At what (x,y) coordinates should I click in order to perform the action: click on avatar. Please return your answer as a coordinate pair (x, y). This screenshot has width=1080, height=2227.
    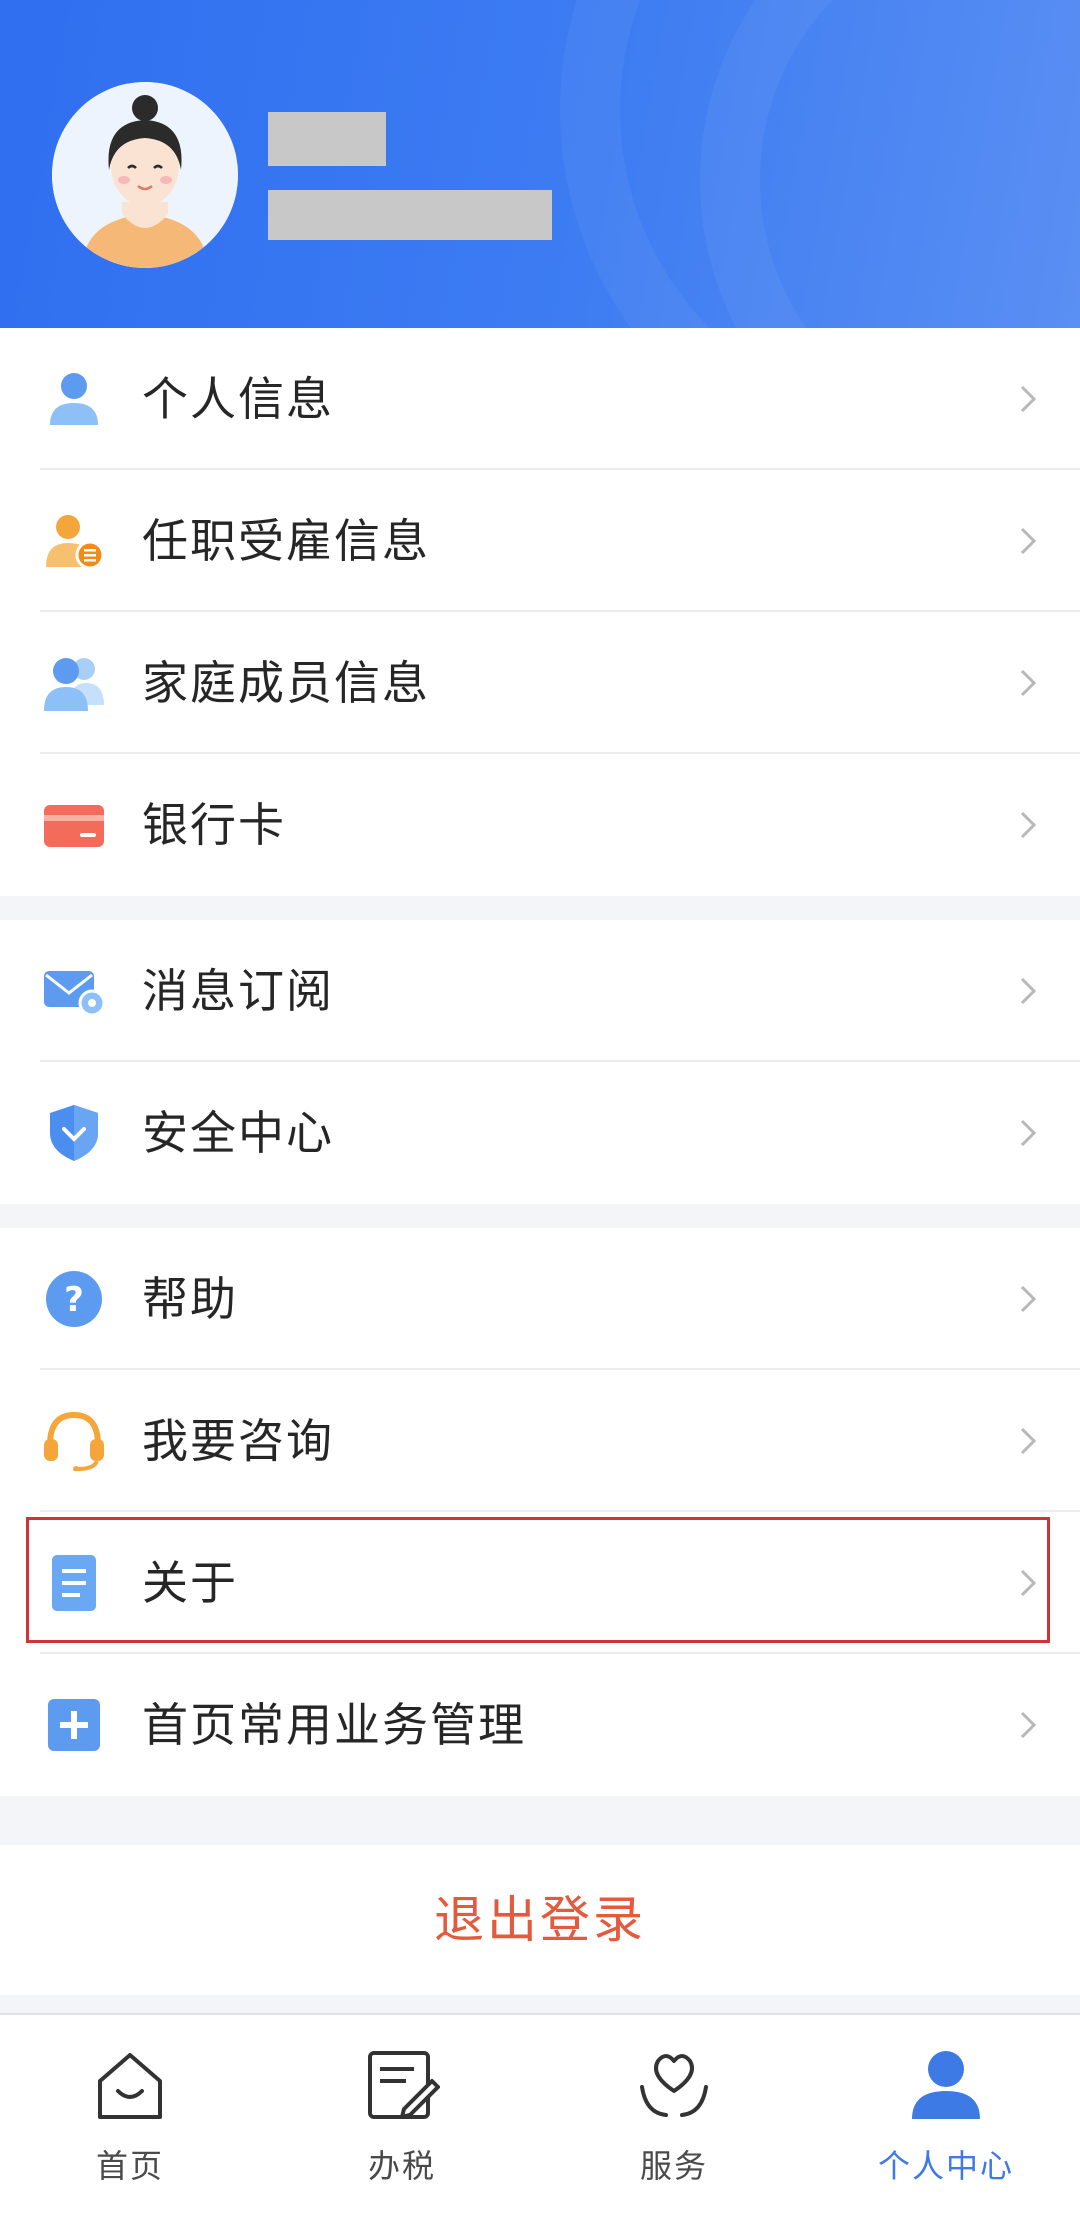
    Looking at the image, I should click on (145, 175).